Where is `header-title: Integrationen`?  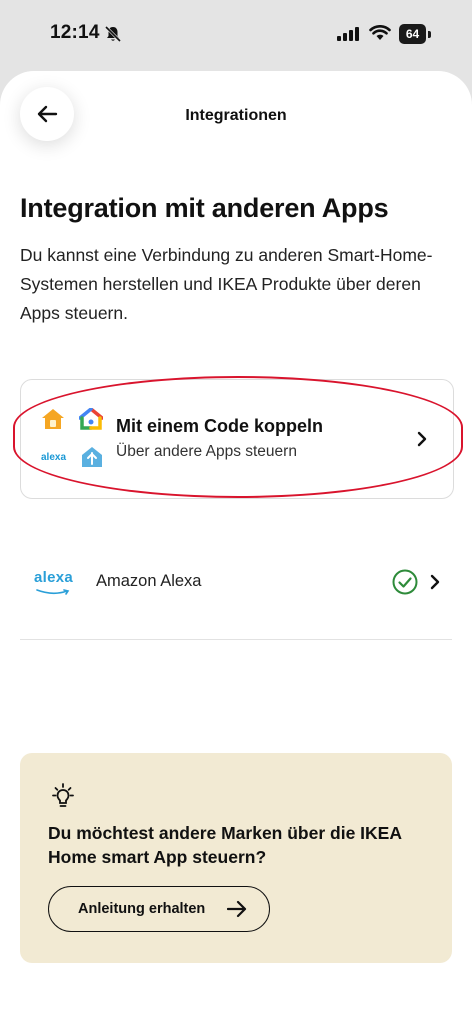
header-title: Integrationen is located at coordinates (236, 115).